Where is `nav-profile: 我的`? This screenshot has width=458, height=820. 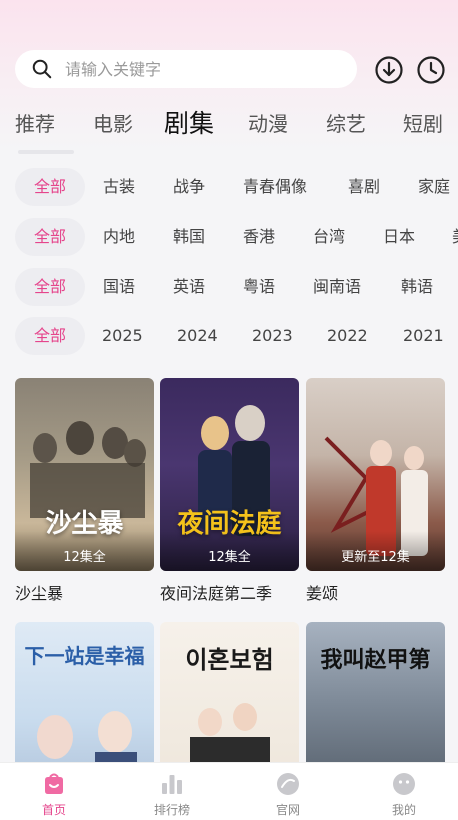
nav-profile: 我的 is located at coordinates (404, 791).